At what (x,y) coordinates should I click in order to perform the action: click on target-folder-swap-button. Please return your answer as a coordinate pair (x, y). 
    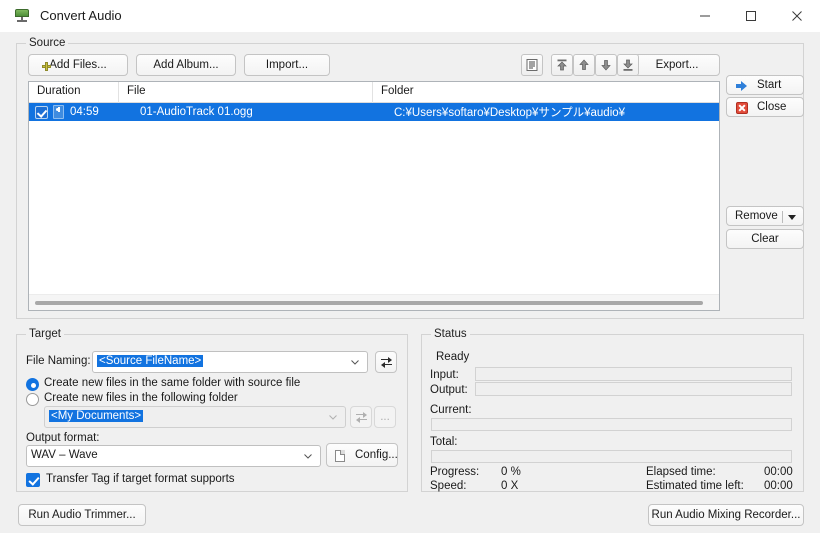
    Looking at the image, I should click on (361, 417).